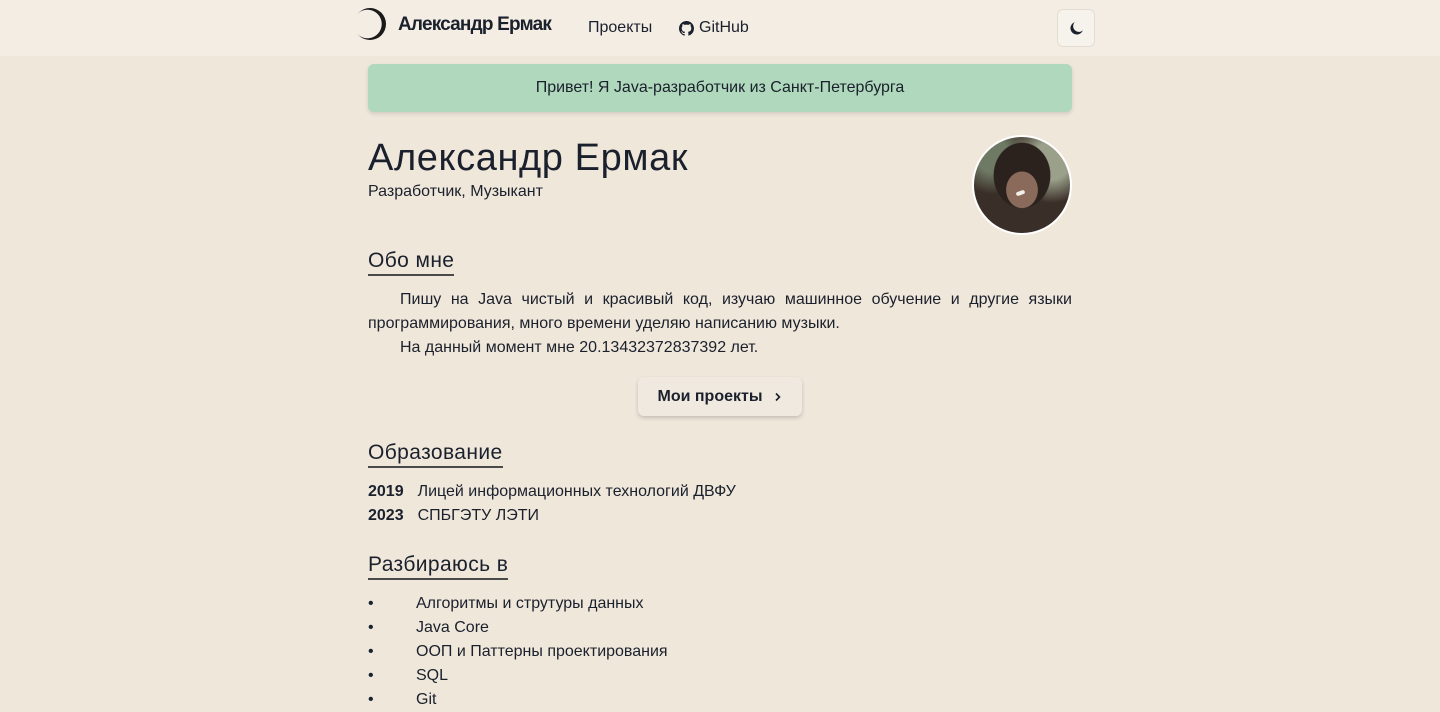  Describe the element at coordinates (438, 566) in the screenshot. I see `skills-heading: Разбираюсь в` at that location.